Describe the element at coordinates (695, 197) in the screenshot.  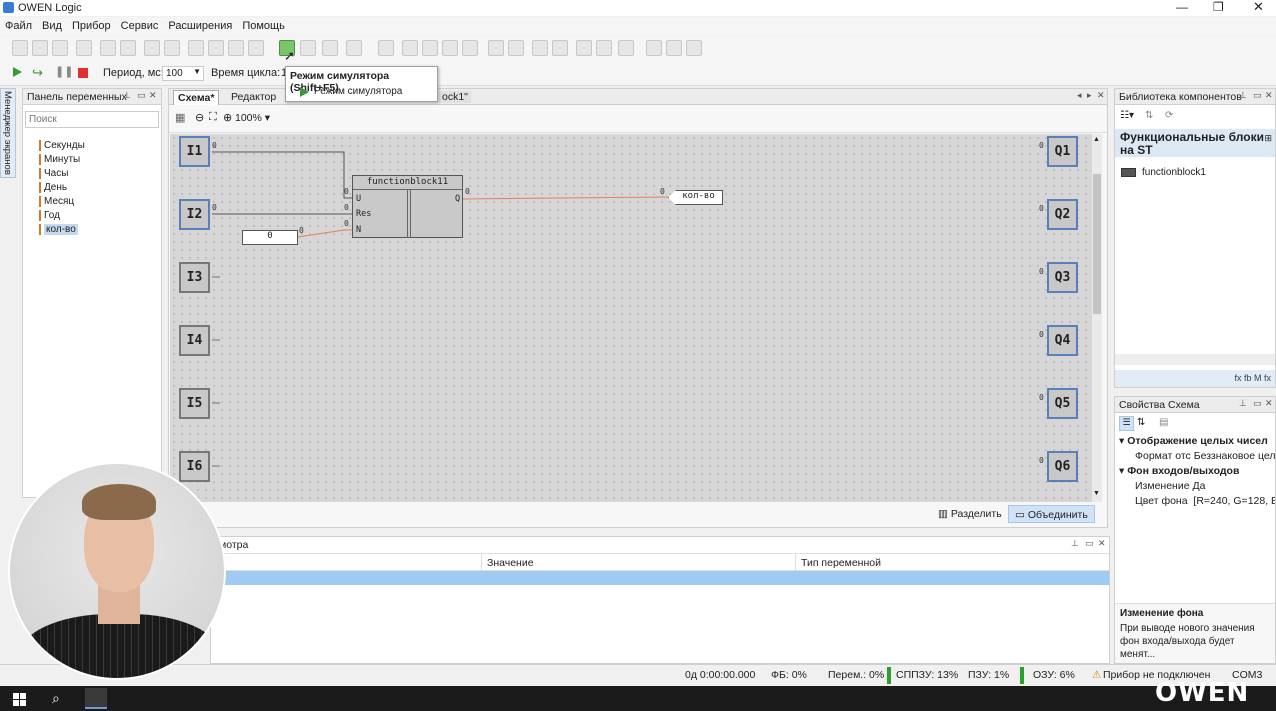
I see `output-variable-block: кол-во` at that location.